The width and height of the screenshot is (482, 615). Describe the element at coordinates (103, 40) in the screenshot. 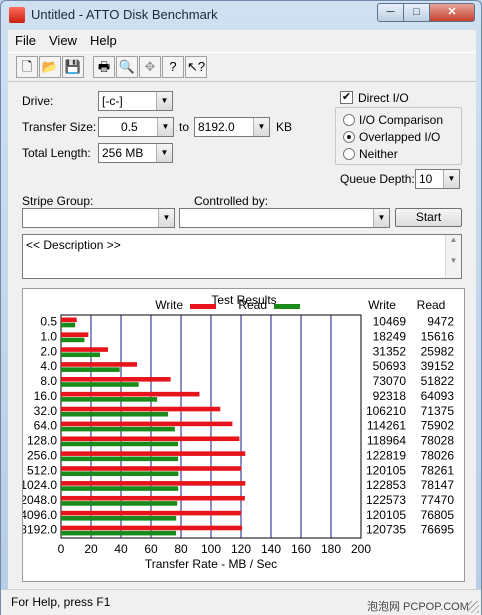

I see `menu-help: Help` at that location.